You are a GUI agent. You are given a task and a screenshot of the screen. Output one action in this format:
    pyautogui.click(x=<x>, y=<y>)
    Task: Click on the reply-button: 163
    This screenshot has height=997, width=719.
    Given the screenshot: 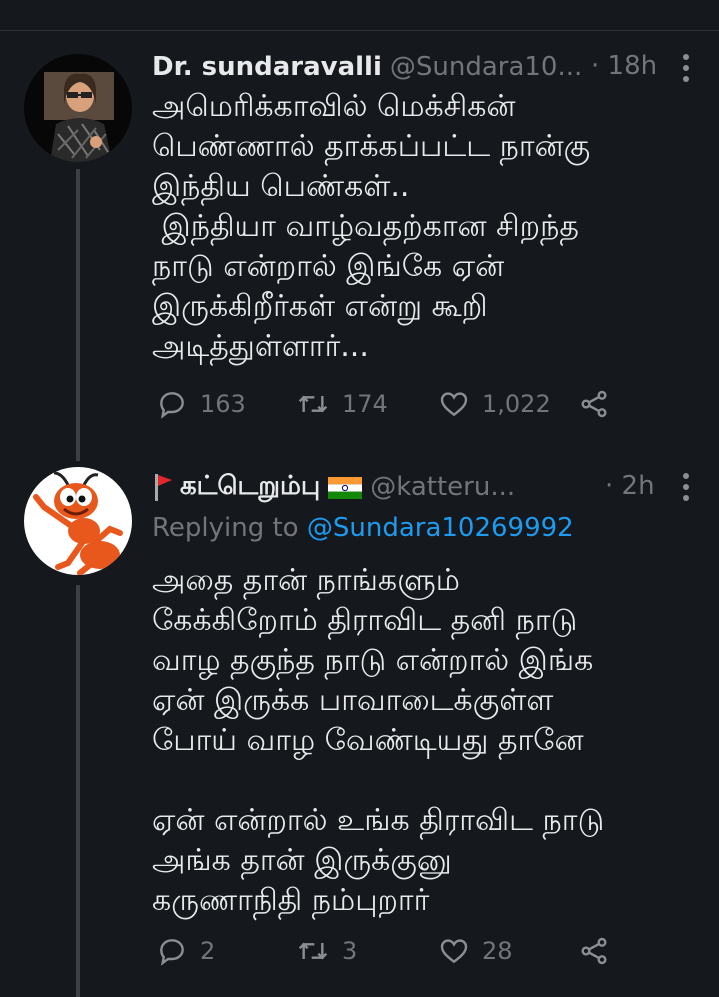 What is the action you would take?
    pyautogui.click(x=201, y=404)
    